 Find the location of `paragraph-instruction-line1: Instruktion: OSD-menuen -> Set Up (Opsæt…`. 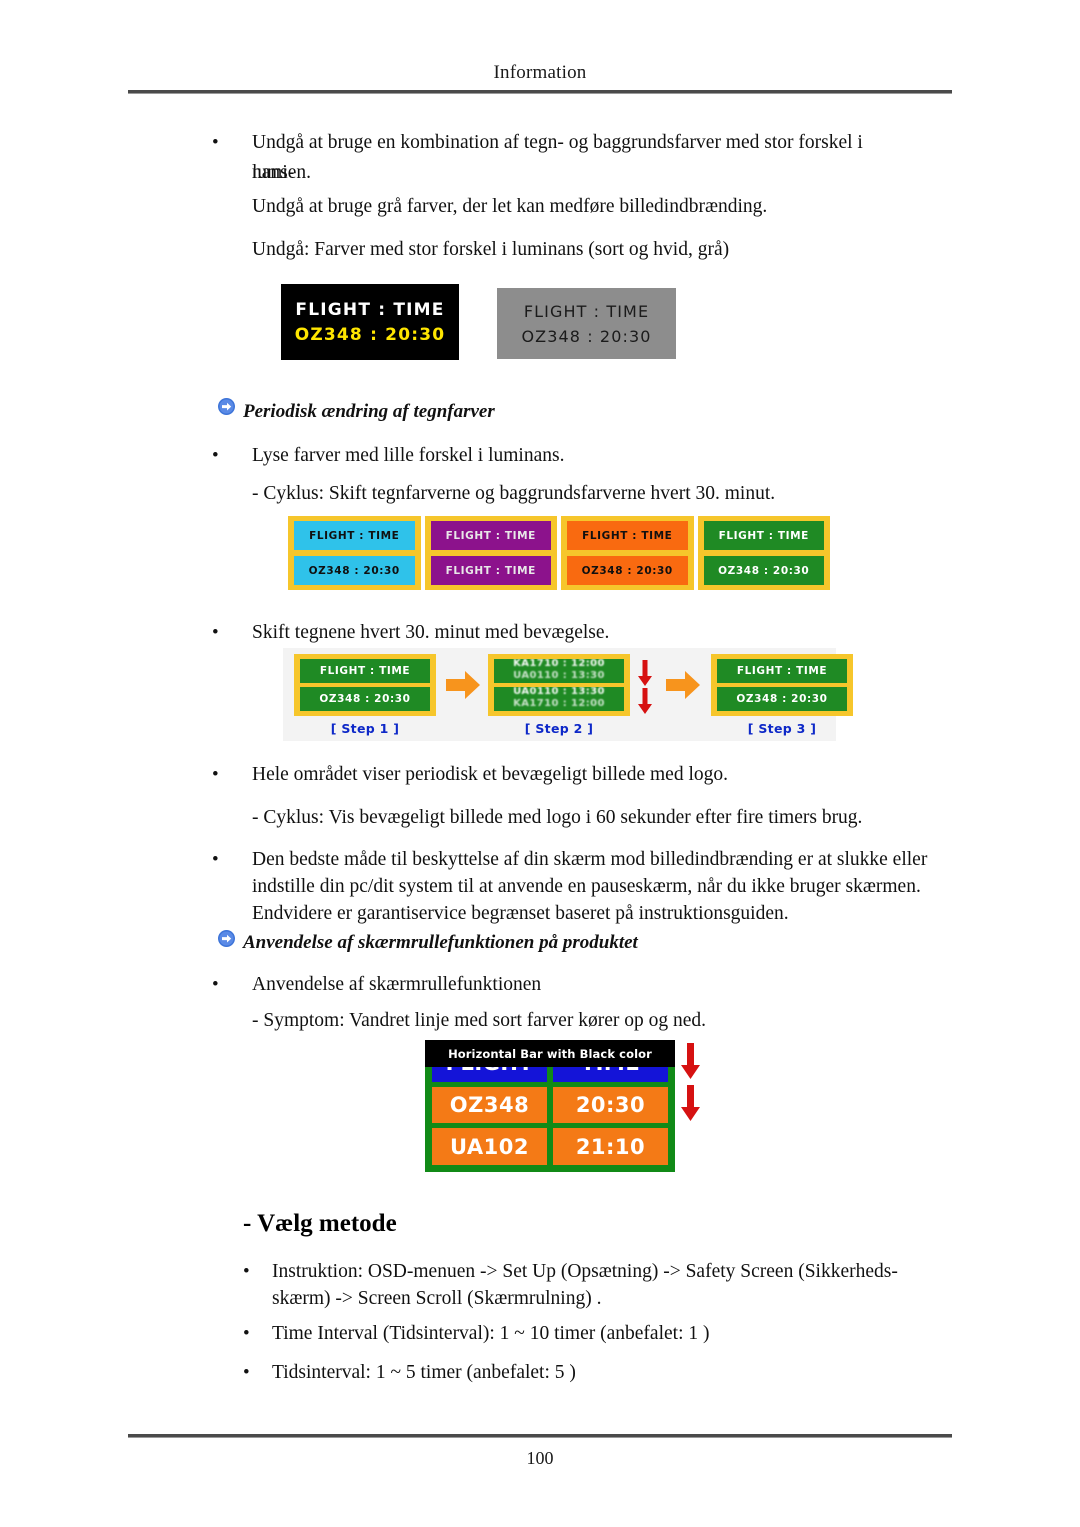

paragraph-instruction-line1: Instruktion: OSD-menuen -> Set Up (Opsæt… is located at coordinates (585, 1271).